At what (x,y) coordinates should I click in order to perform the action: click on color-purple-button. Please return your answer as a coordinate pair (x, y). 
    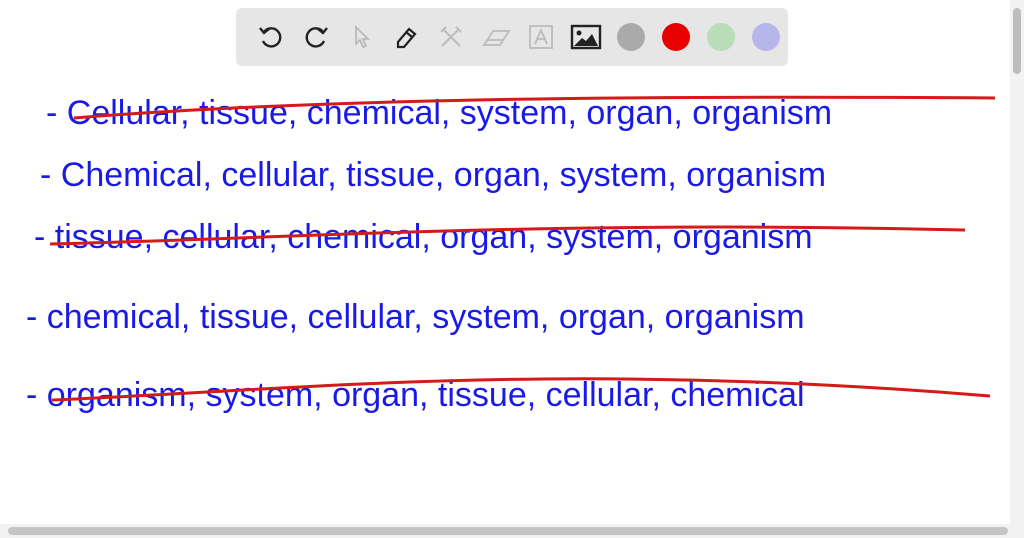
    Looking at the image, I should click on (765, 37).